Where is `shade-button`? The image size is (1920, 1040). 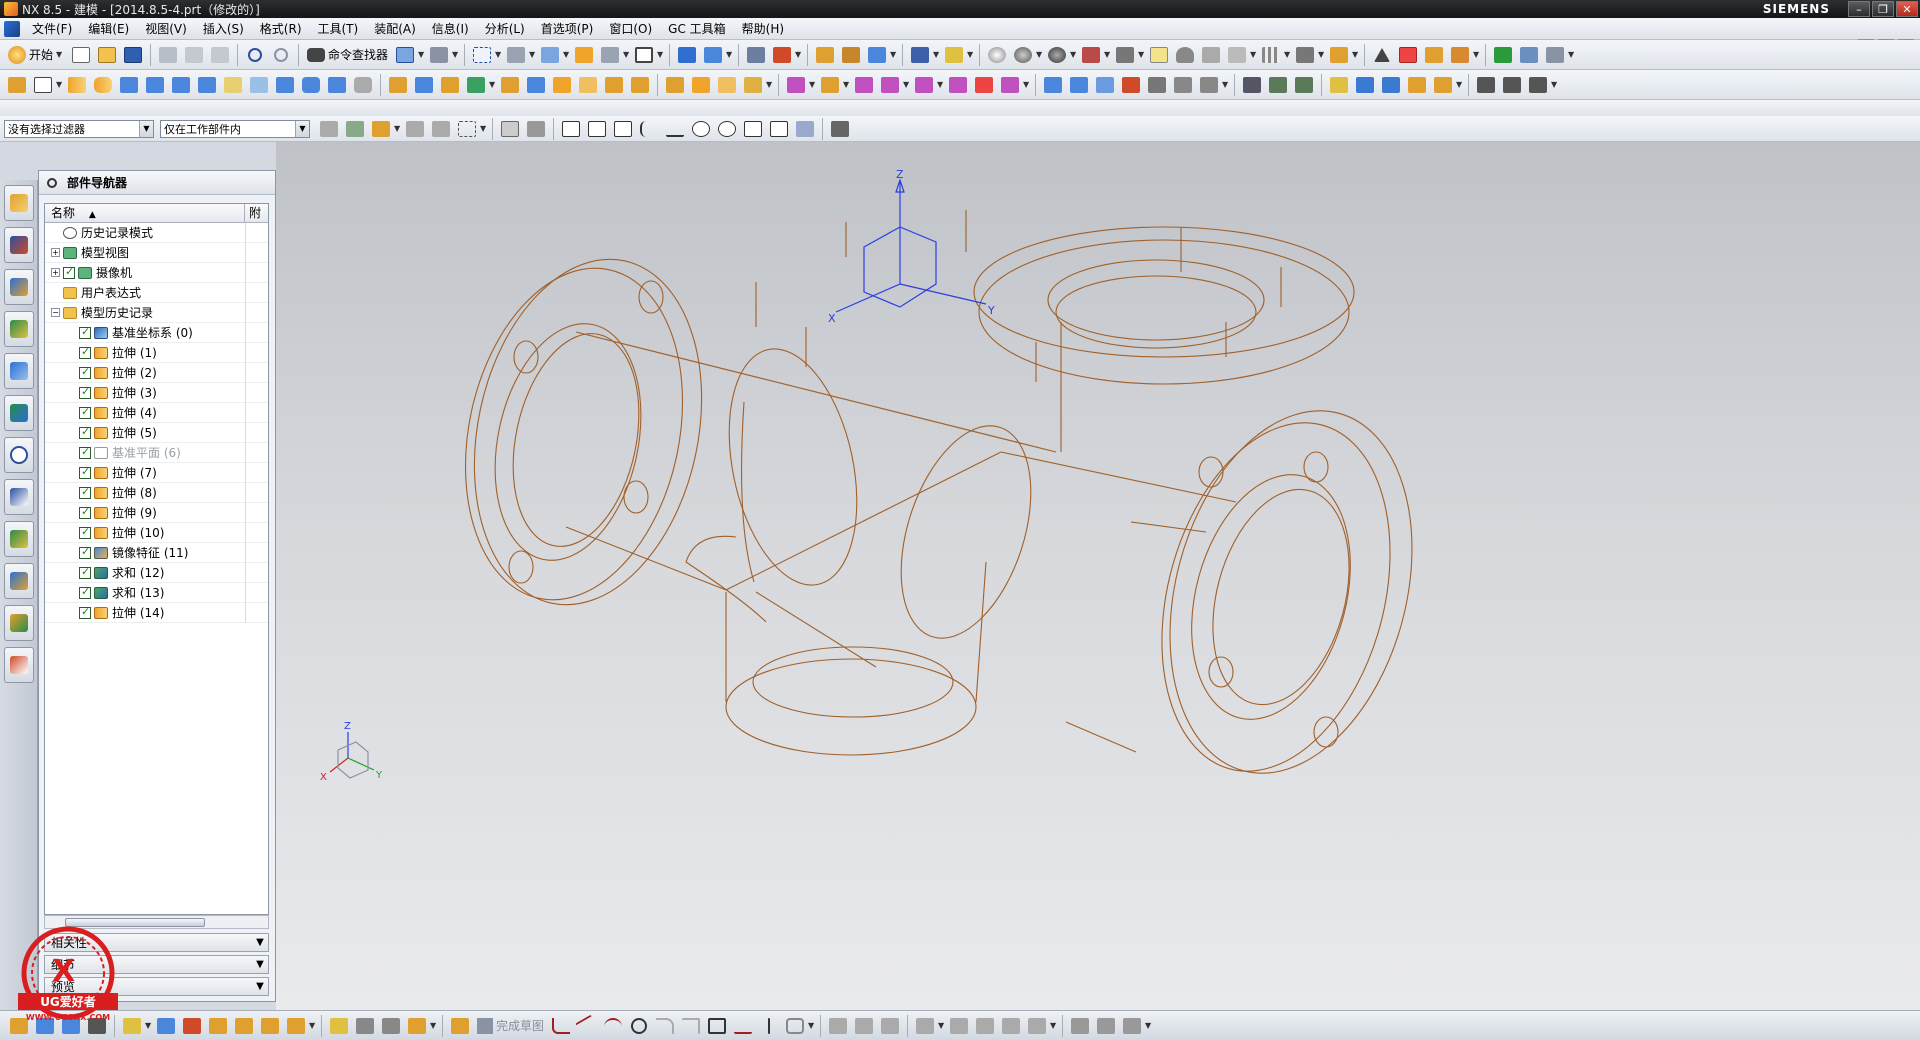
shade-button is located at coordinates (516, 55).